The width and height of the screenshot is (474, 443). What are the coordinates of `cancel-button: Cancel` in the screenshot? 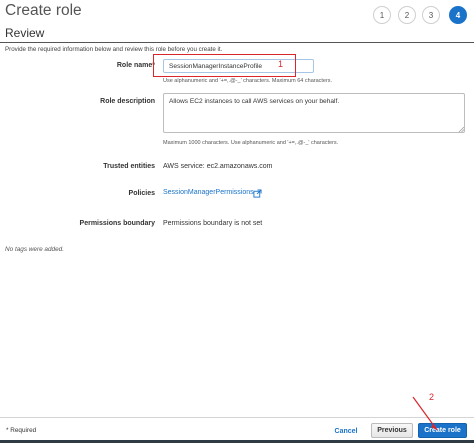 It's located at (346, 431).